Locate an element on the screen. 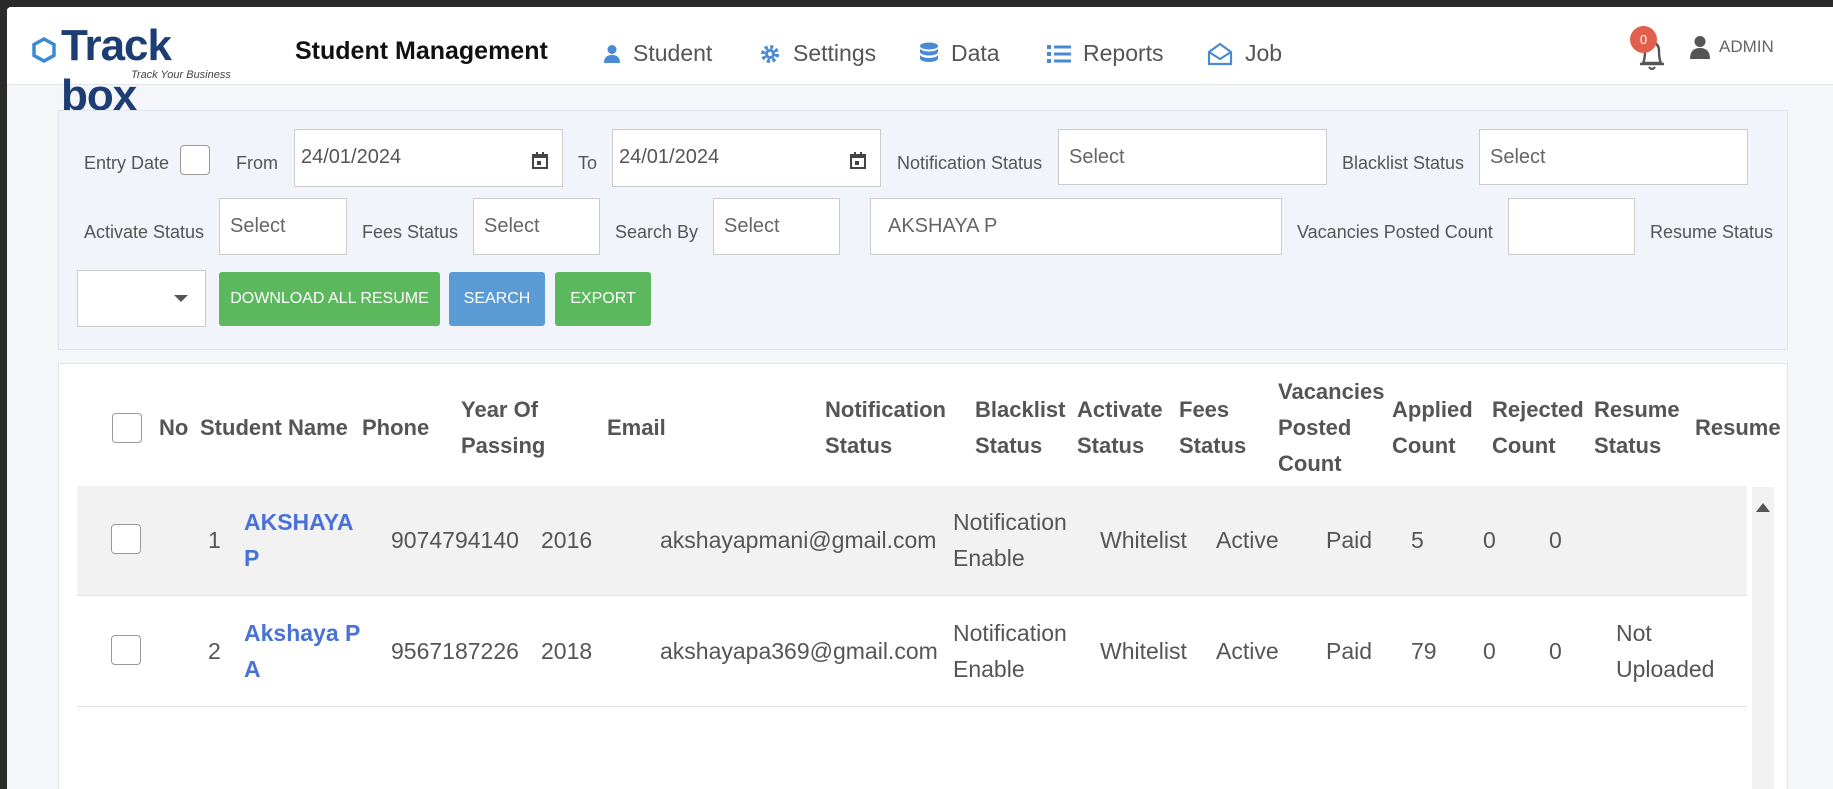 The height and width of the screenshot is (789, 1833). activate-status-select: Select is located at coordinates (283, 226).